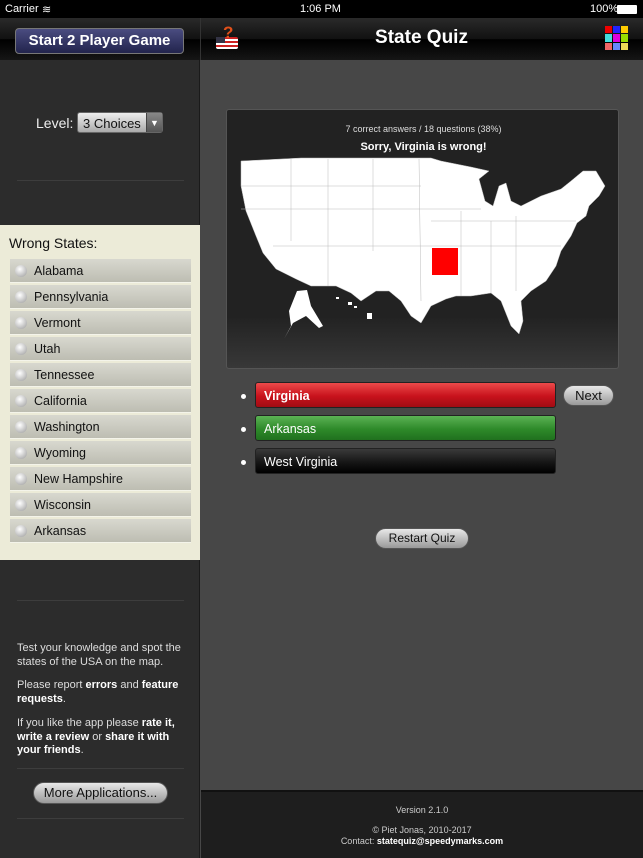 The image size is (643, 858). I want to click on wrong-state-label: Tennessee, so click(64, 375).